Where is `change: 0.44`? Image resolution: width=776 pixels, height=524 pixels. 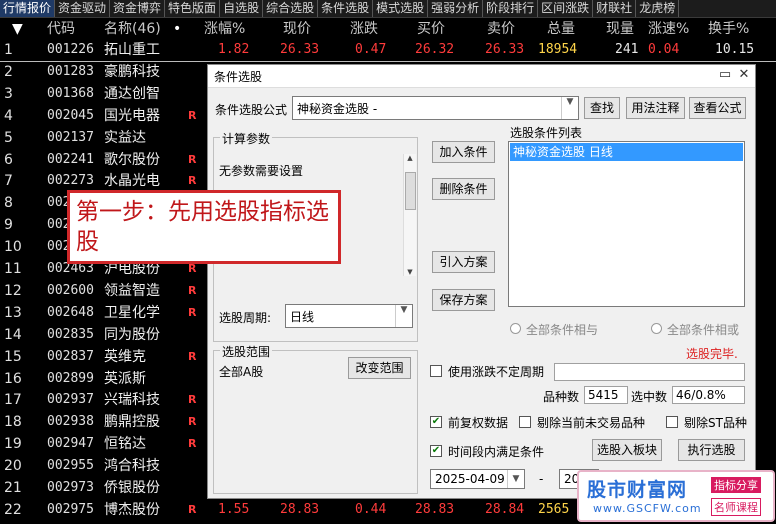
change: 0.44 is located at coordinates (371, 509).